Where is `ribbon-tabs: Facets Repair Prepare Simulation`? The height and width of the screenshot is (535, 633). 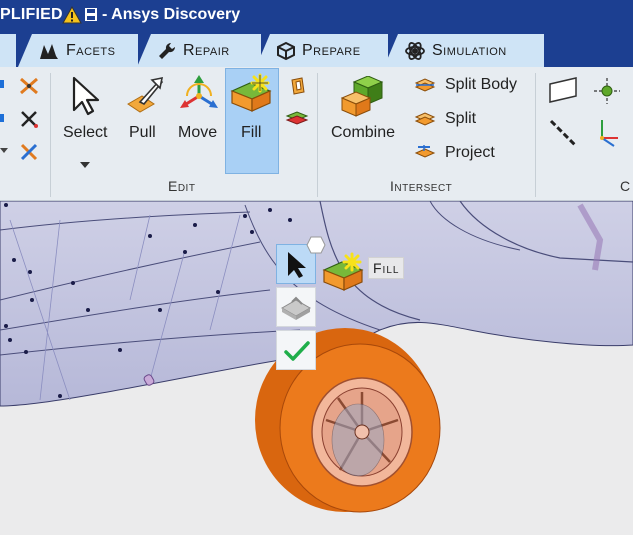
ribbon-tabs: Facets Repair Prepare Simulation is located at coordinates (316, 49).